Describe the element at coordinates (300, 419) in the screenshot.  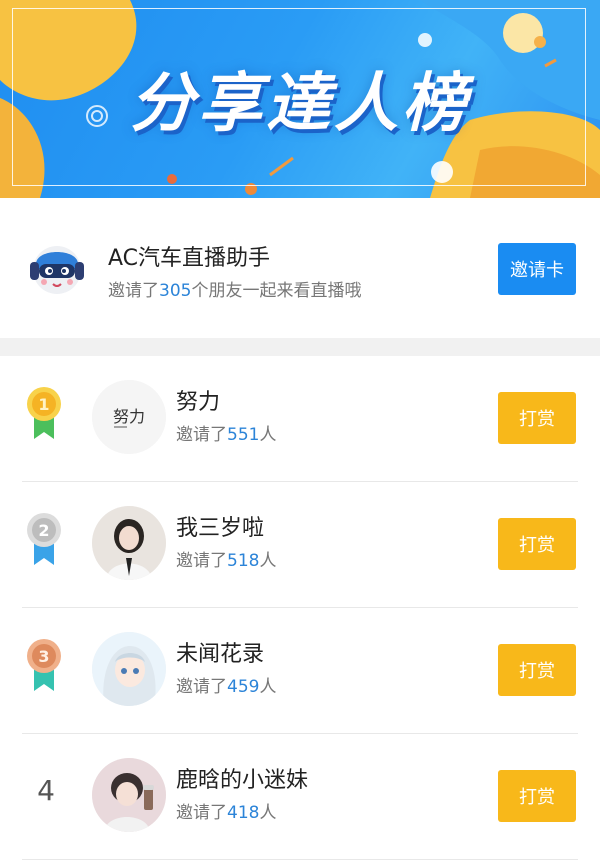
I see `ranking-row-1: 1 努力 努力 邀请了551人 打赏` at that location.